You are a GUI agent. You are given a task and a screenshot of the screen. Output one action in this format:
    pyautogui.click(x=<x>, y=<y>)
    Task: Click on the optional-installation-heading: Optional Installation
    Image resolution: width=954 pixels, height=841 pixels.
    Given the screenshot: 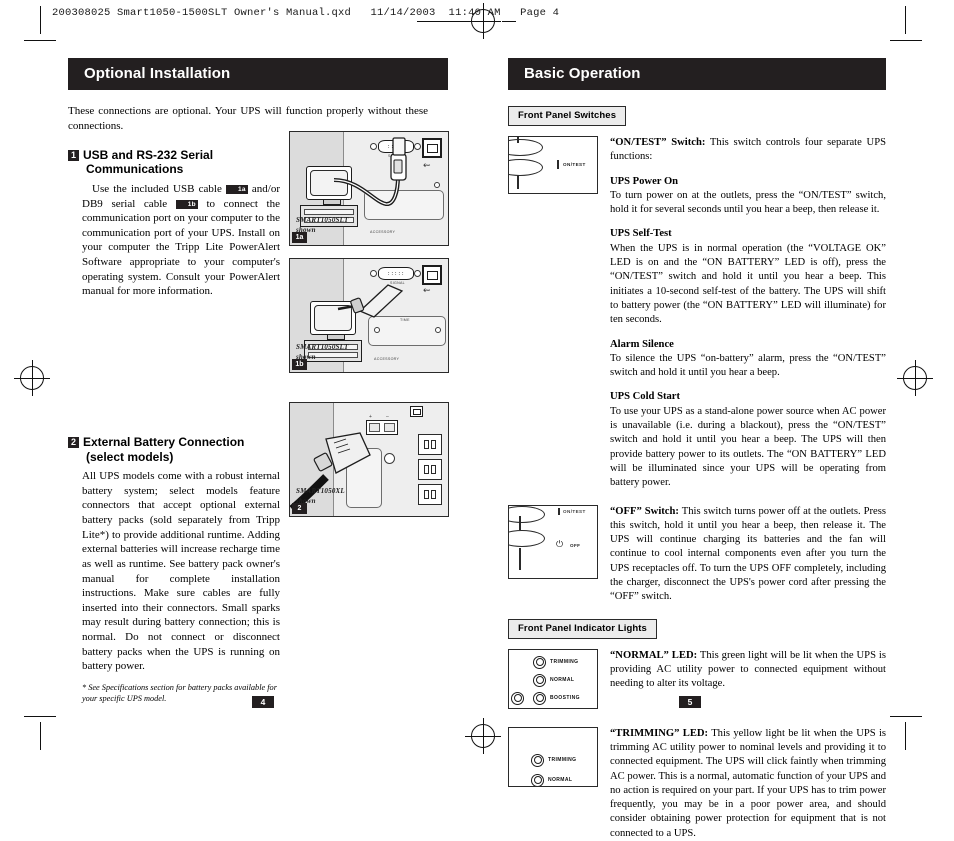 What is the action you would take?
    pyautogui.click(x=258, y=74)
    